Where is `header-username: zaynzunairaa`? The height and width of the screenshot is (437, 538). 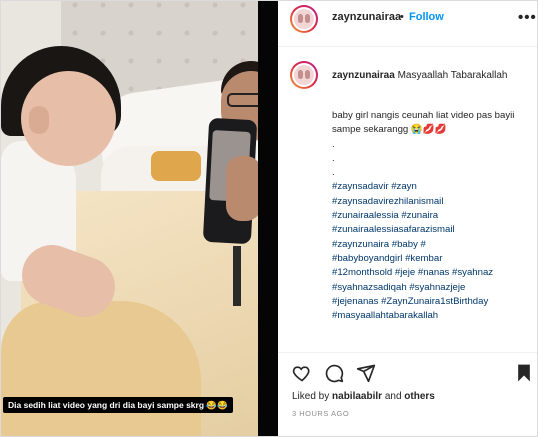 header-username: zaynzunairaa is located at coordinates (366, 17).